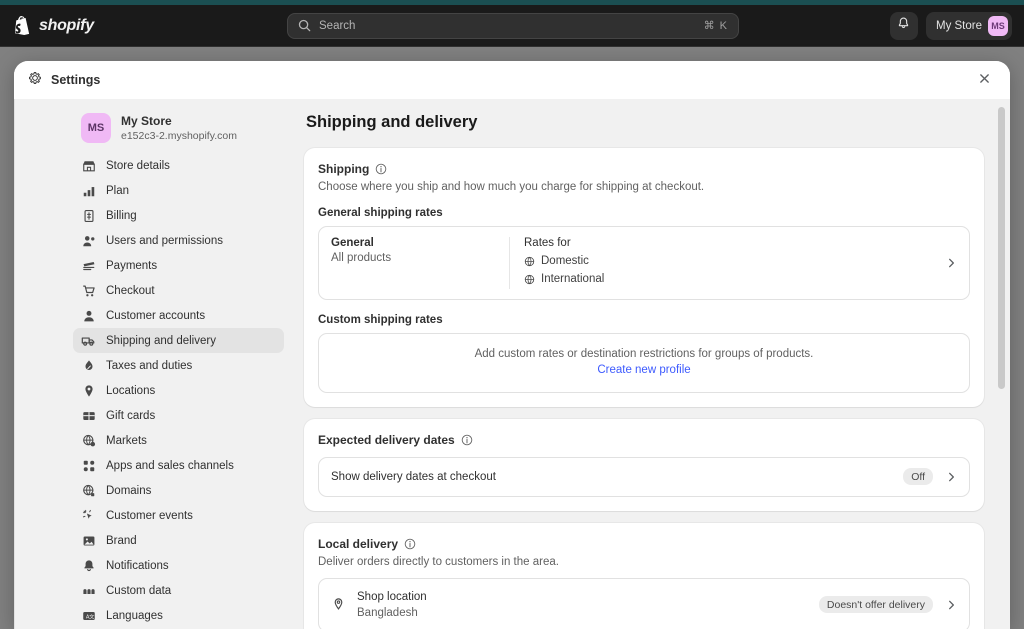 This screenshot has height=629, width=1024. Describe the element at coordinates (88, 290) in the screenshot. I see `cart-icon` at that location.